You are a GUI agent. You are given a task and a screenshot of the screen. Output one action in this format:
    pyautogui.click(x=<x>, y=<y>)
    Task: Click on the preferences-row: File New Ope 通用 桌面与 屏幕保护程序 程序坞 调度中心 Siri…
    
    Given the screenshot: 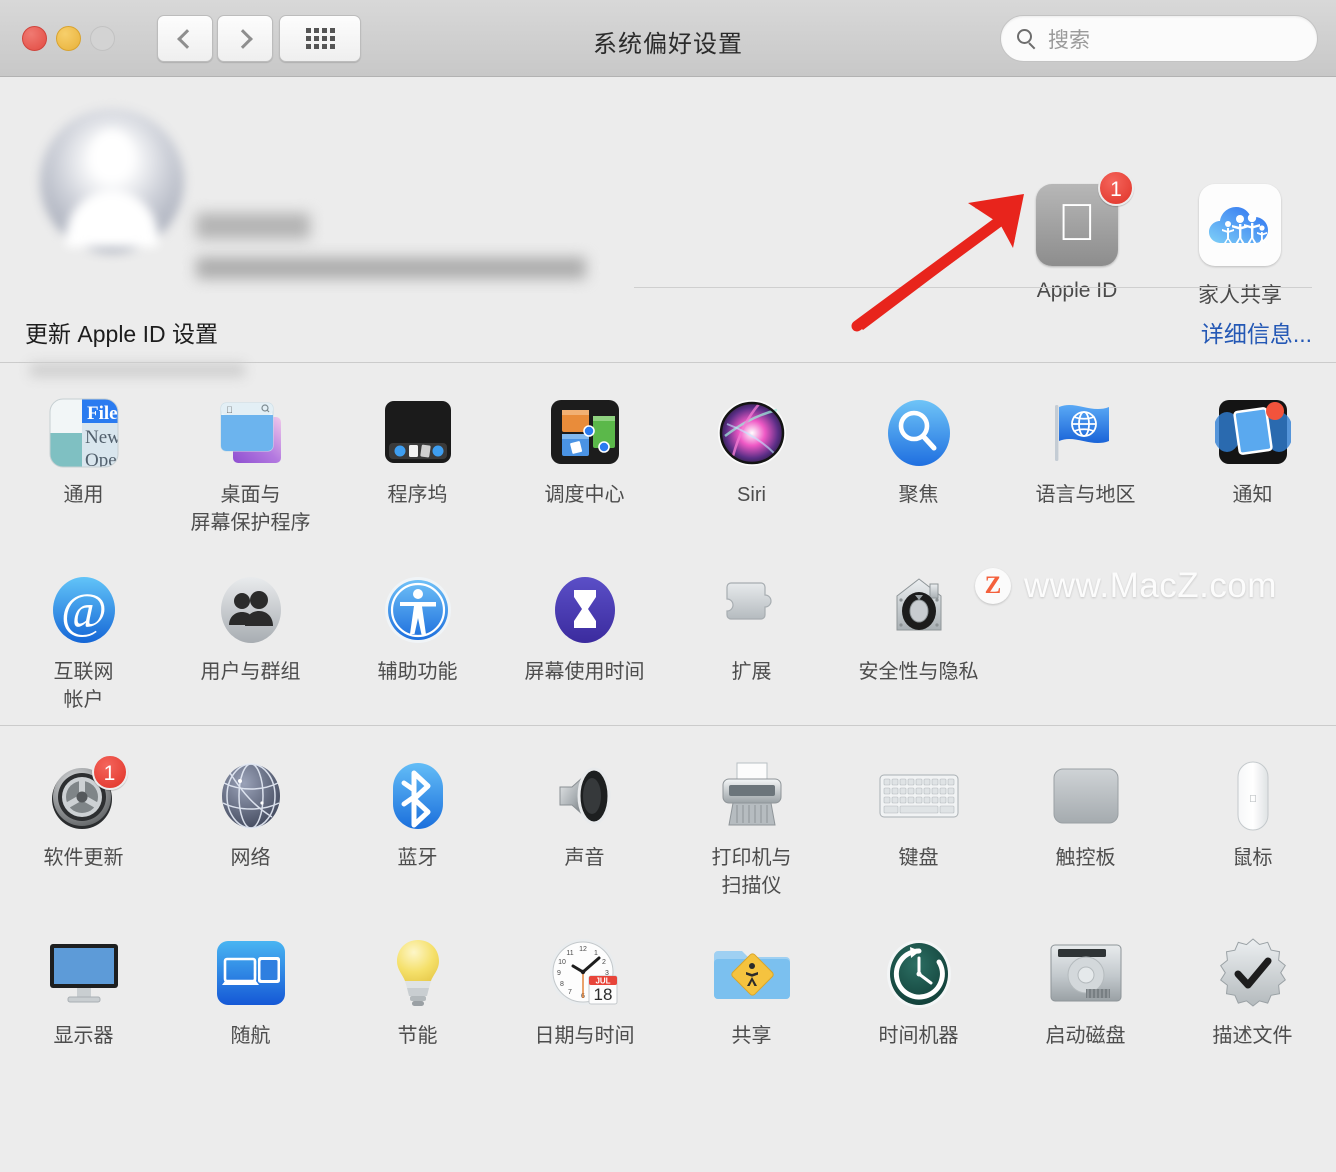 What is the action you would take?
    pyautogui.click(x=668, y=458)
    